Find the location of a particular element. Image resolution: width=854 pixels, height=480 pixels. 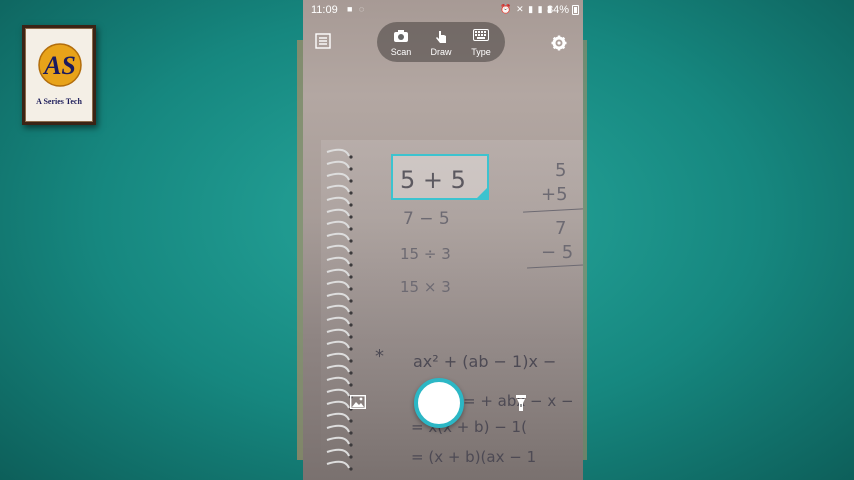

history-list-icon is located at coordinates (323, 41).